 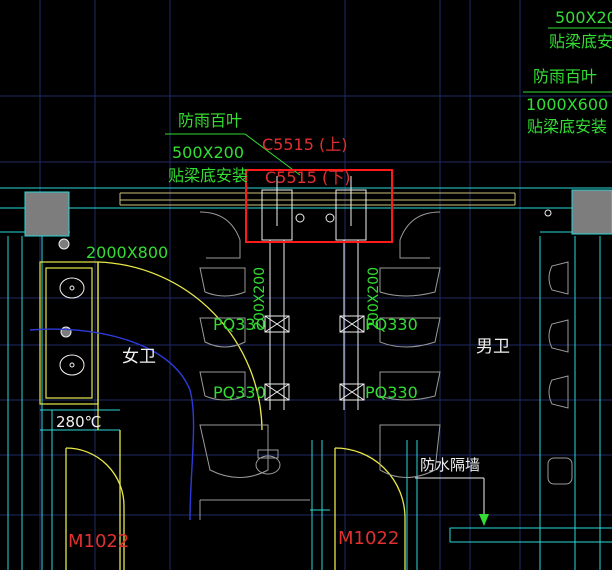 I want to click on waterproof-wall-label: 防水隔墙, so click(x=450, y=465).